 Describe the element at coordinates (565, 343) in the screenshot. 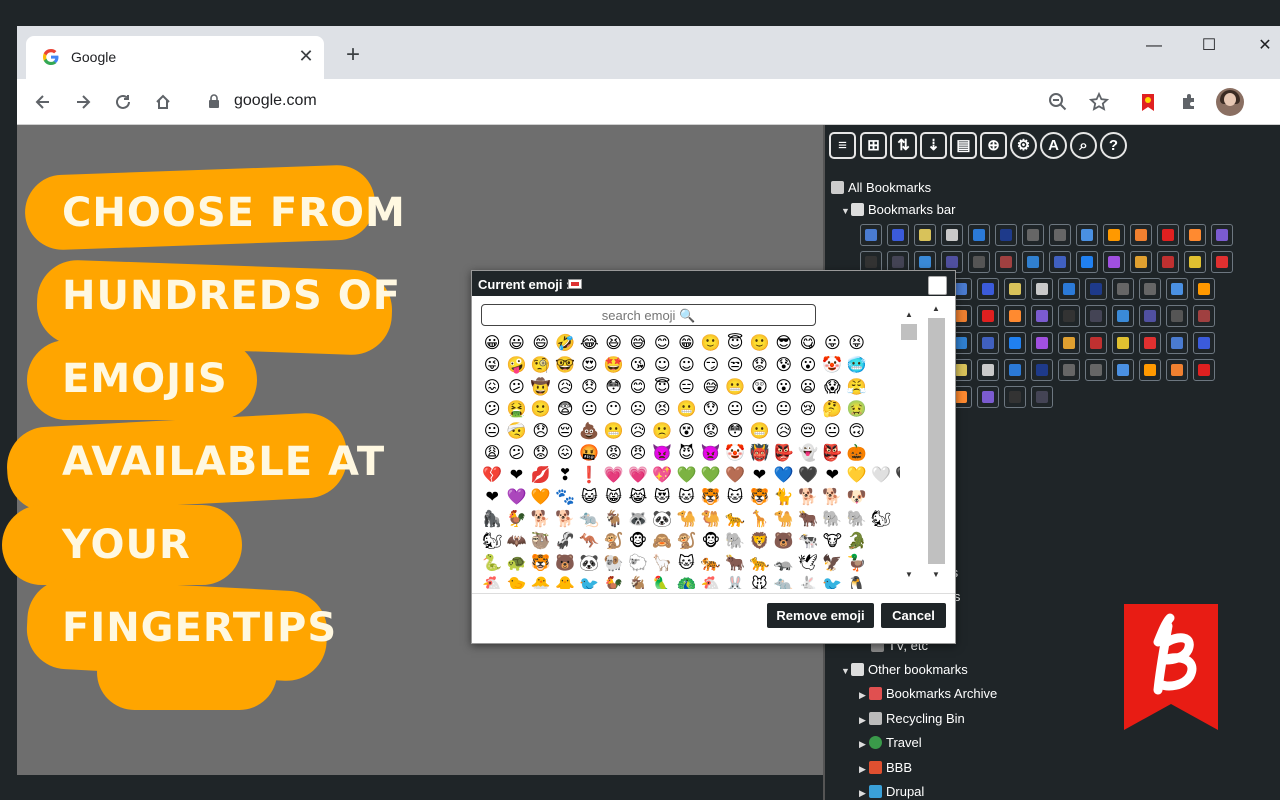

I see `emoji-option: 🤣` at that location.